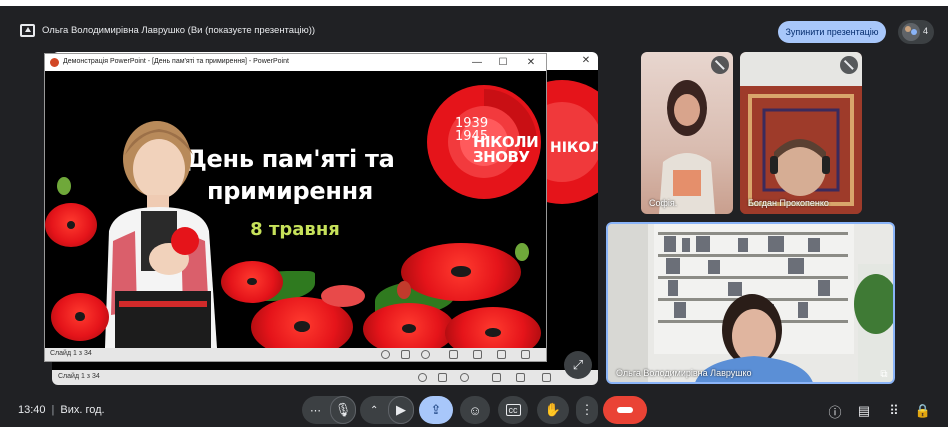  I want to click on prev-icon, so click(422, 377).